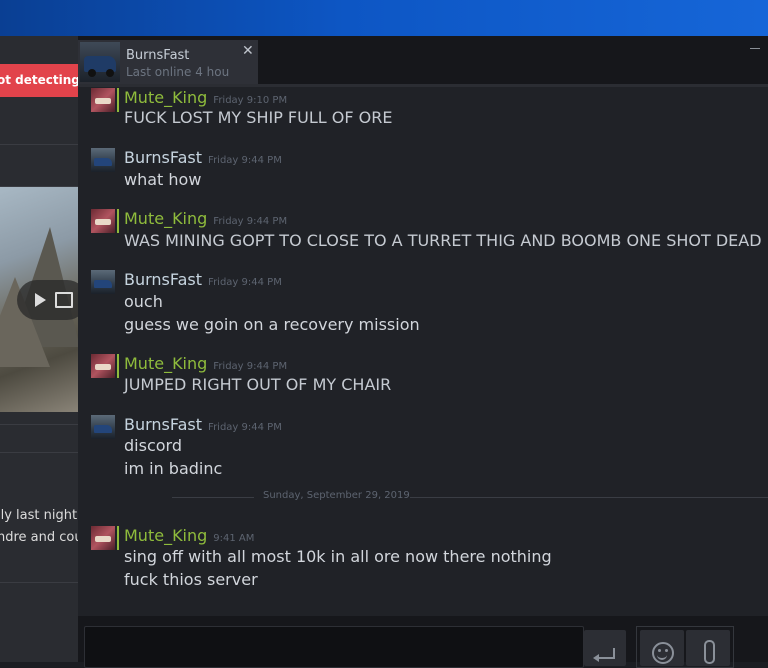 This screenshot has width=768, height=668. Describe the element at coordinates (258, 384) in the screenshot. I see `message-text: JUMPED RIGHT OUT OF MY CHAIR` at that location.